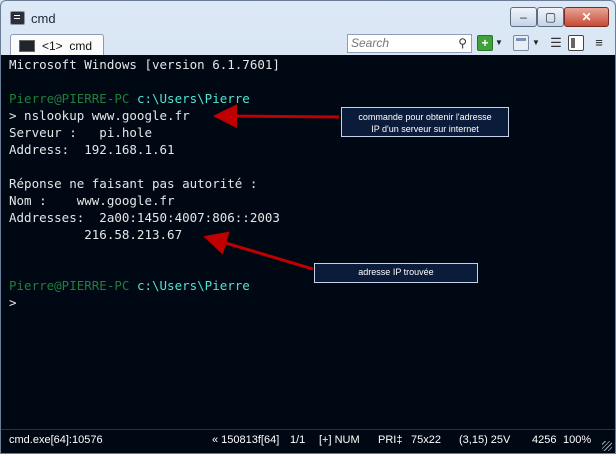 Image resolution: width=616 pixels, height=454 pixels. What do you see at coordinates (523, 17) in the screenshot?
I see `minimize-button: –` at bounding box center [523, 17].